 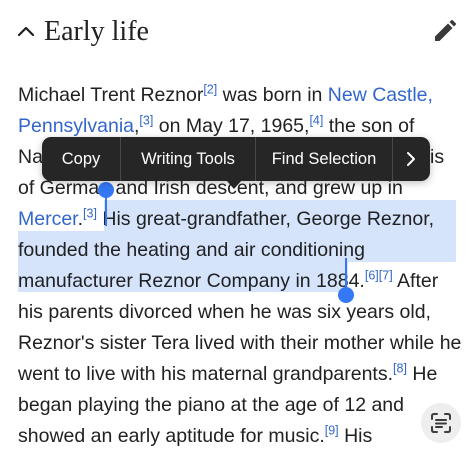 I want to click on selected-text: manufacturer Reznor Company in 1884., so click(x=191, y=281).